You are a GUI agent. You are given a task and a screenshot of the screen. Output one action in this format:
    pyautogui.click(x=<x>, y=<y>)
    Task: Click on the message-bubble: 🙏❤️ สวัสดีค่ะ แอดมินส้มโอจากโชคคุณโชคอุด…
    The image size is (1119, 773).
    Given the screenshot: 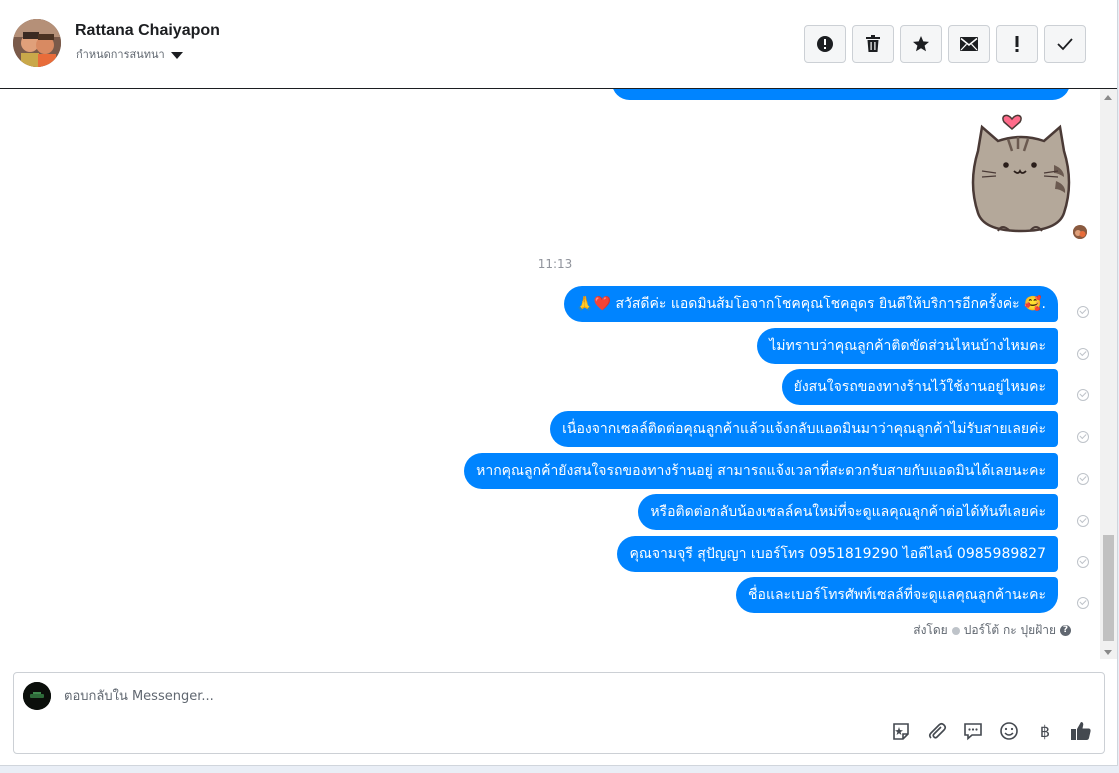 What is the action you would take?
    pyautogui.click(x=811, y=304)
    